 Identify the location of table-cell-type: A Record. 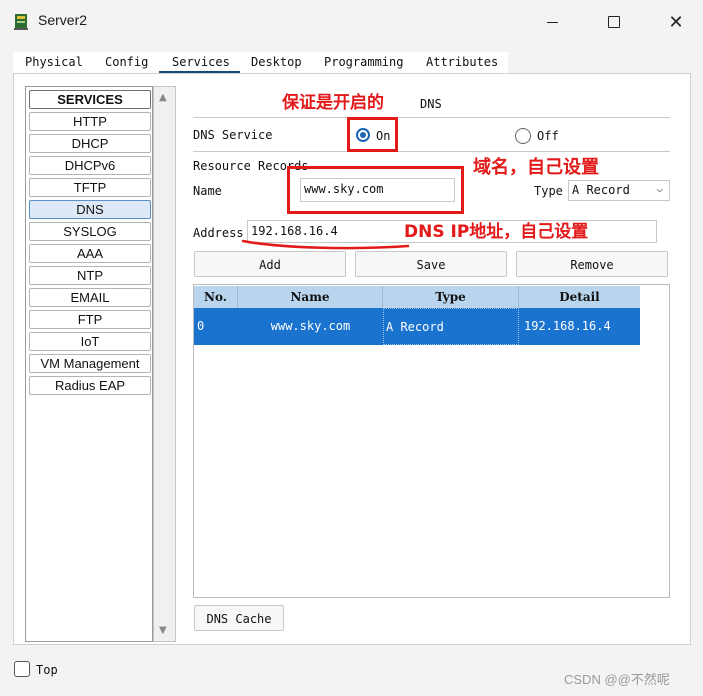
(451, 326).